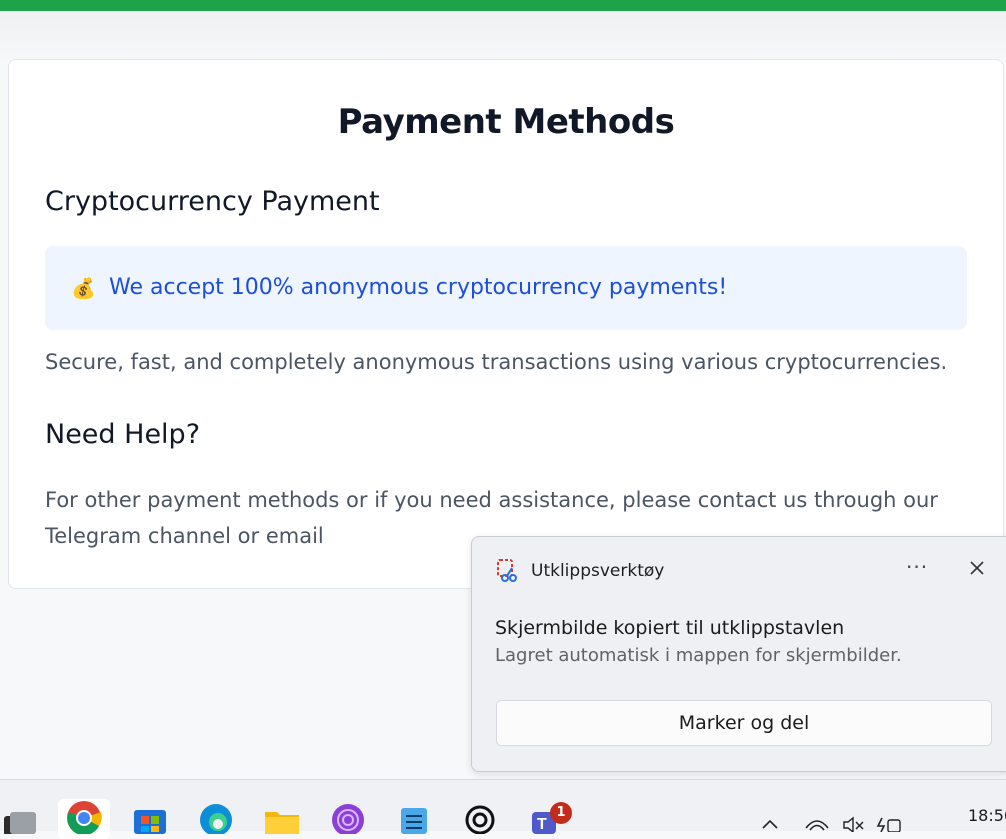 The width and height of the screenshot is (1006, 839). What do you see at coordinates (216, 816) in the screenshot?
I see `edge-icon` at bounding box center [216, 816].